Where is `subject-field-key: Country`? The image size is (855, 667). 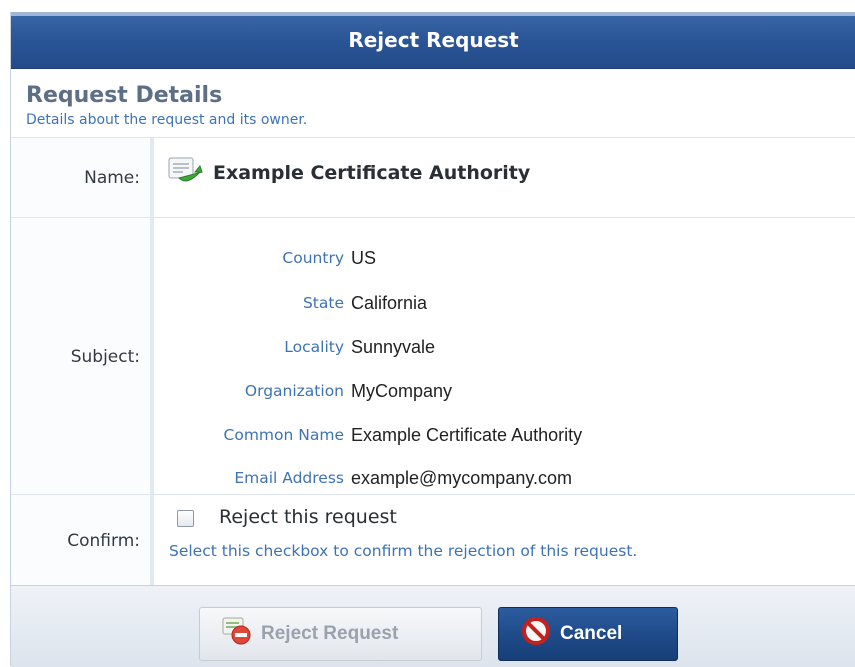
subject-field-key: Country is located at coordinates (313, 258).